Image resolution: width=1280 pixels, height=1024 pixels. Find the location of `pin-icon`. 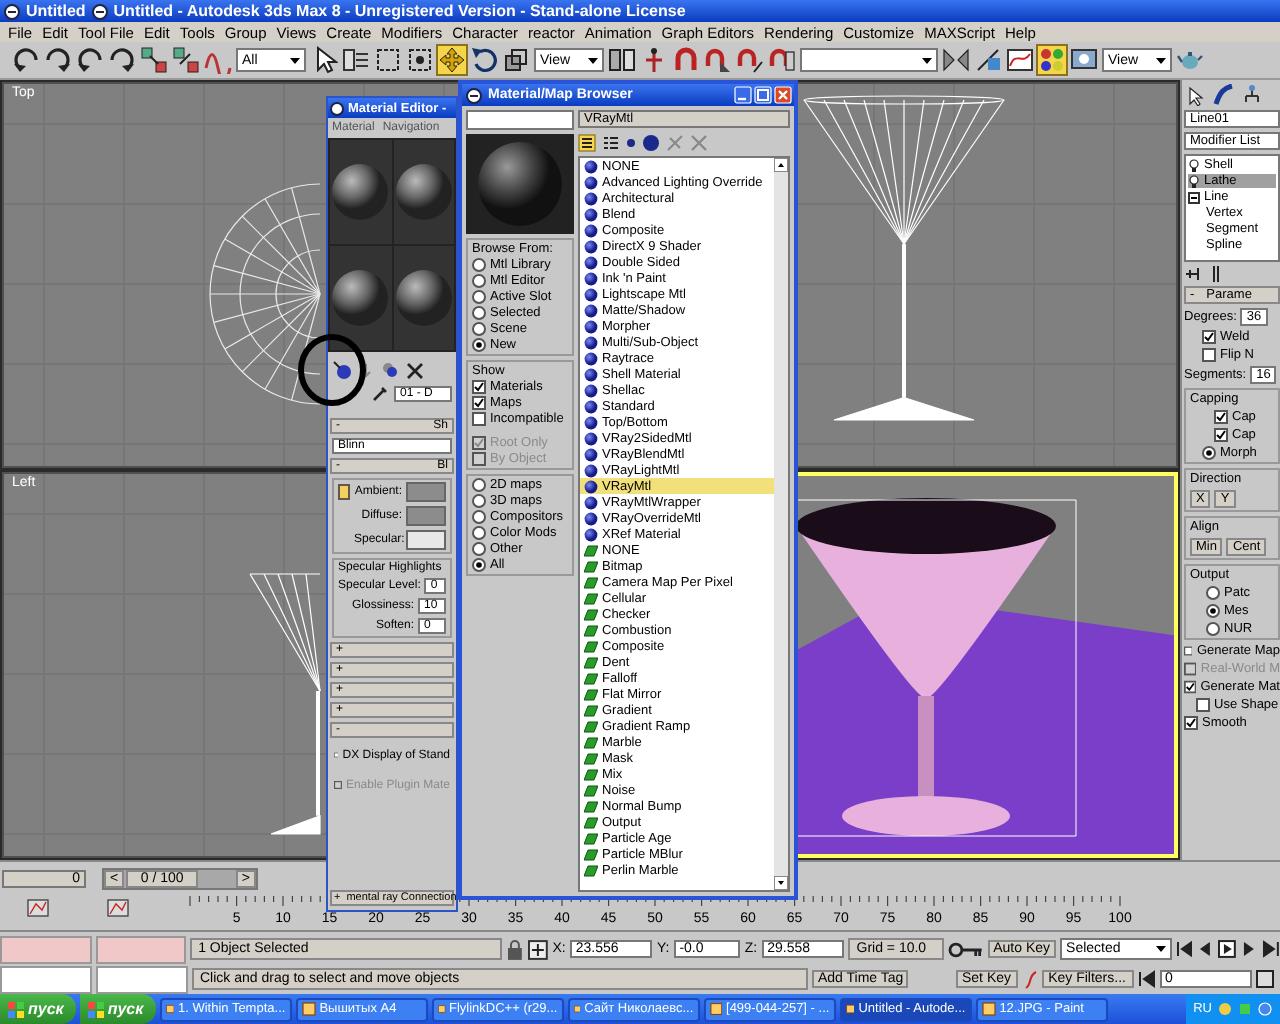

pin-icon is located at coordinates (1194, 274).